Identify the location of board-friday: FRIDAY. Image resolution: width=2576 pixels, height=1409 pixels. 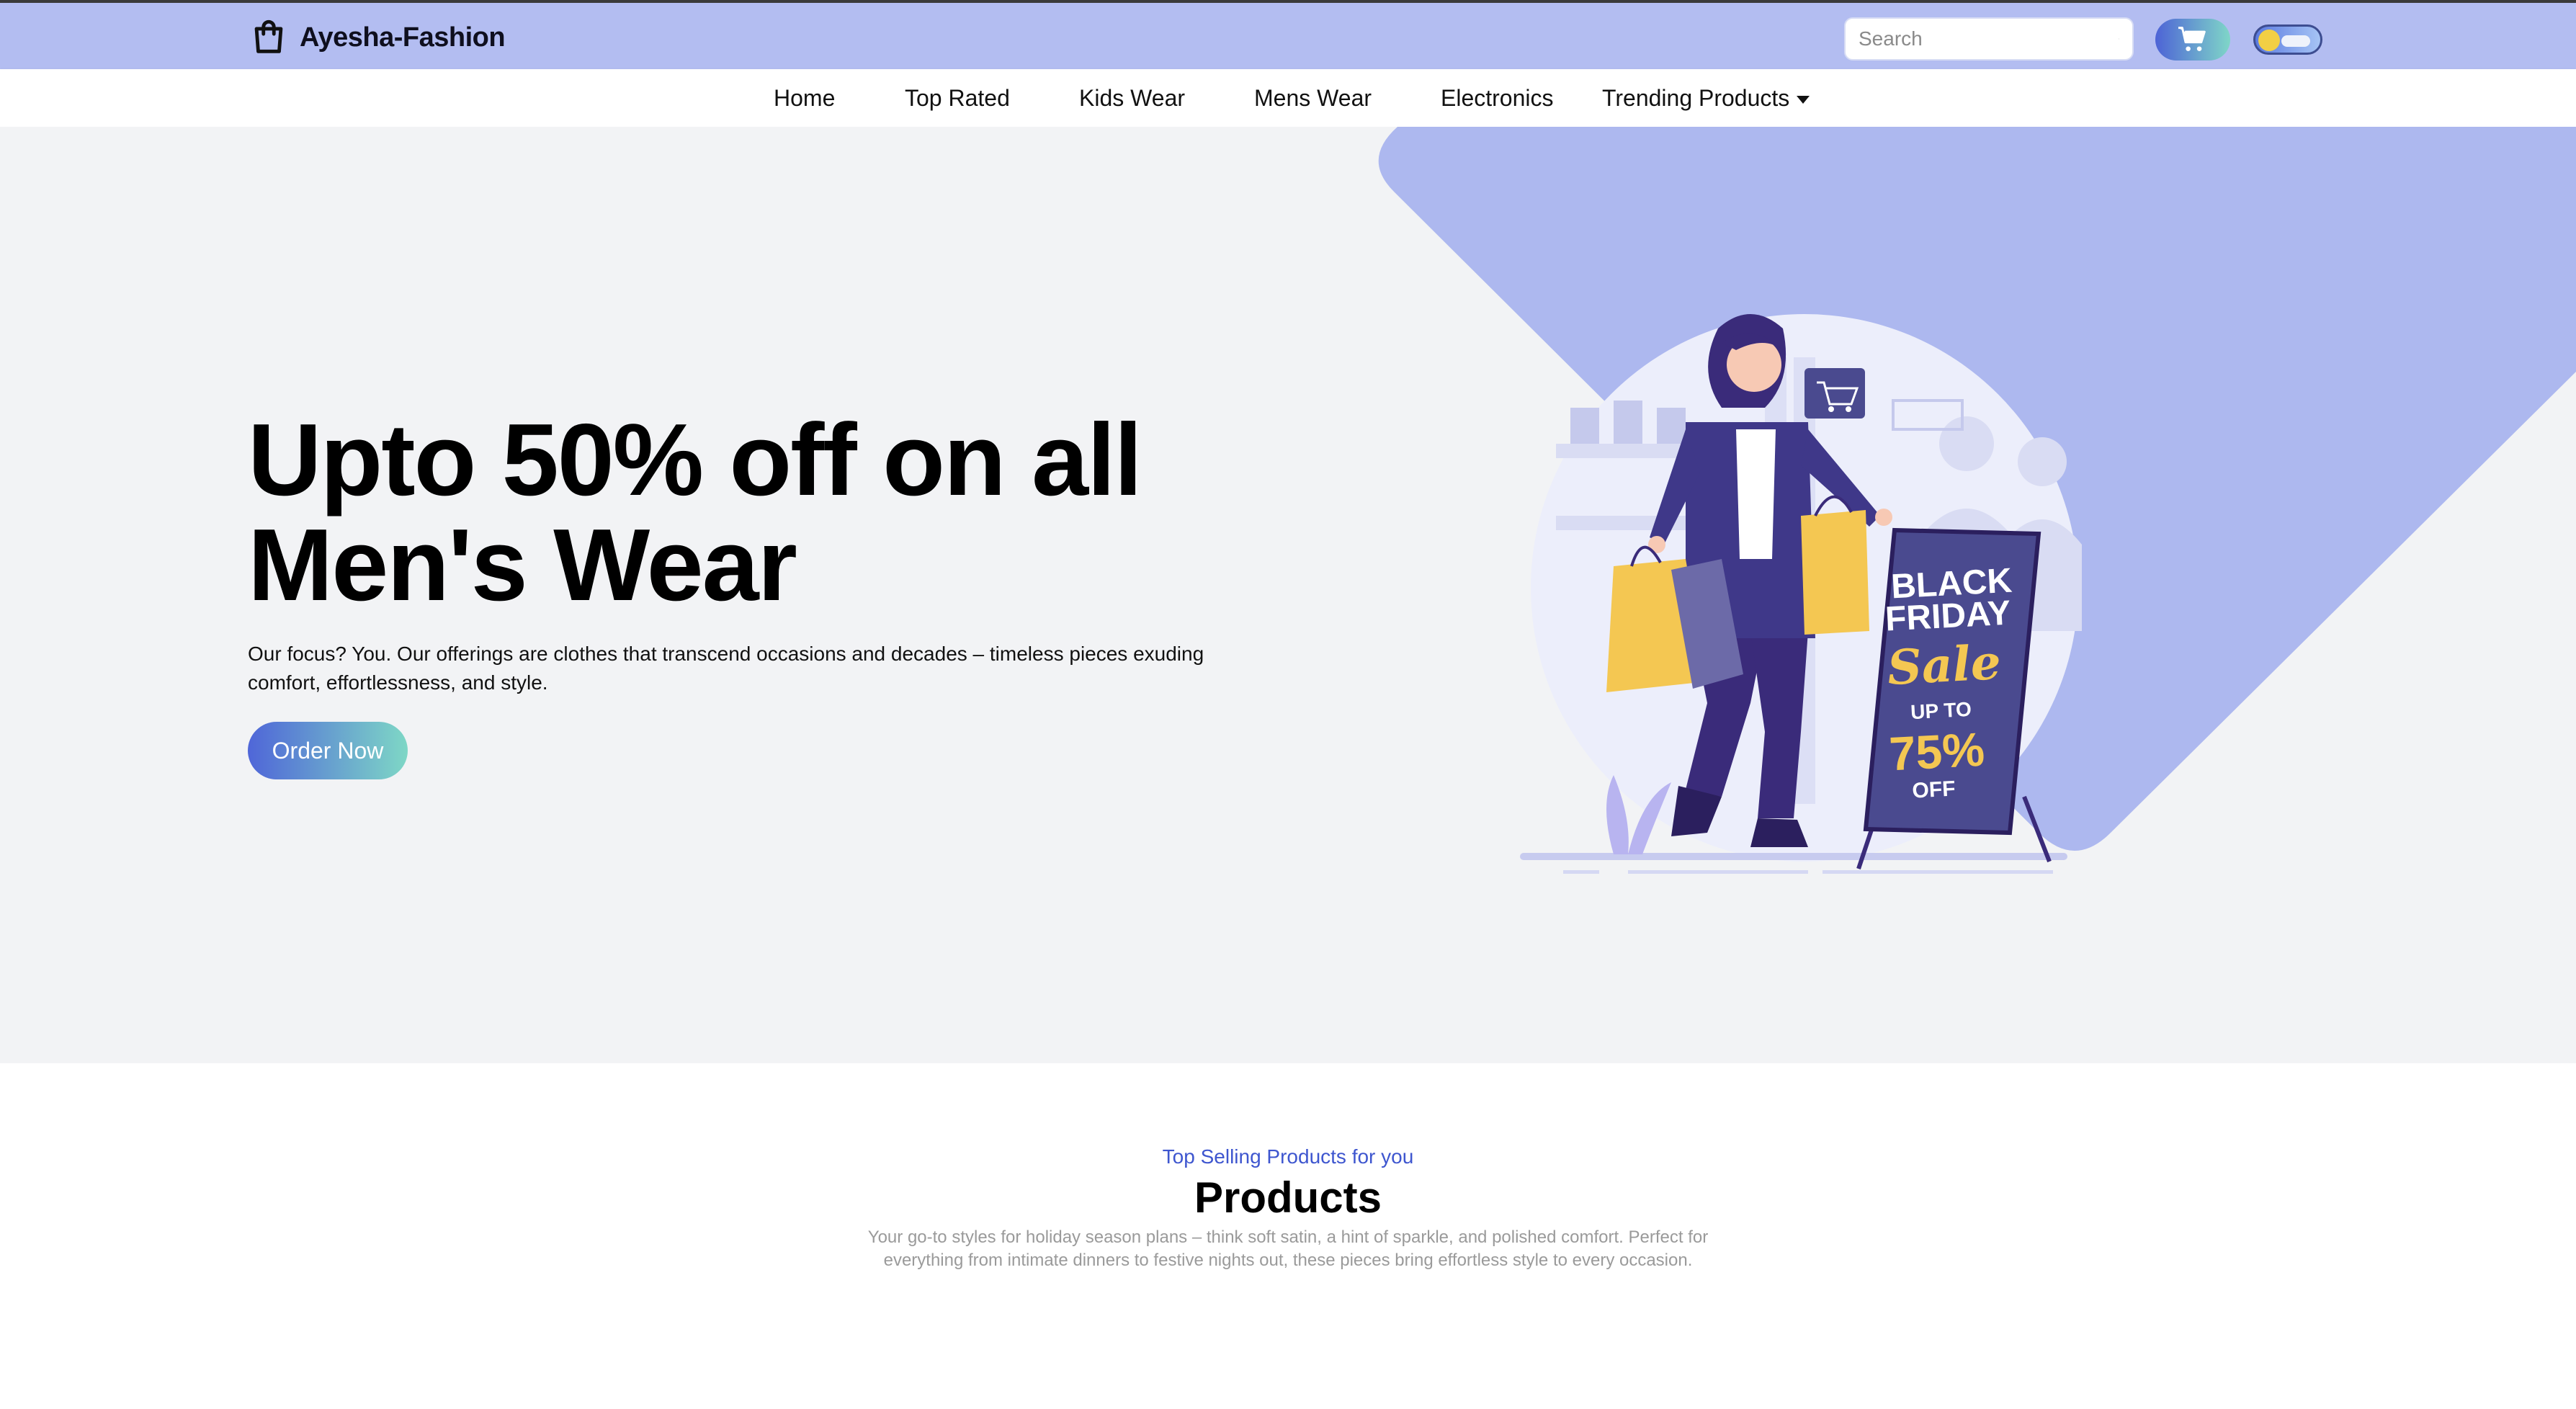
(1948, 616).